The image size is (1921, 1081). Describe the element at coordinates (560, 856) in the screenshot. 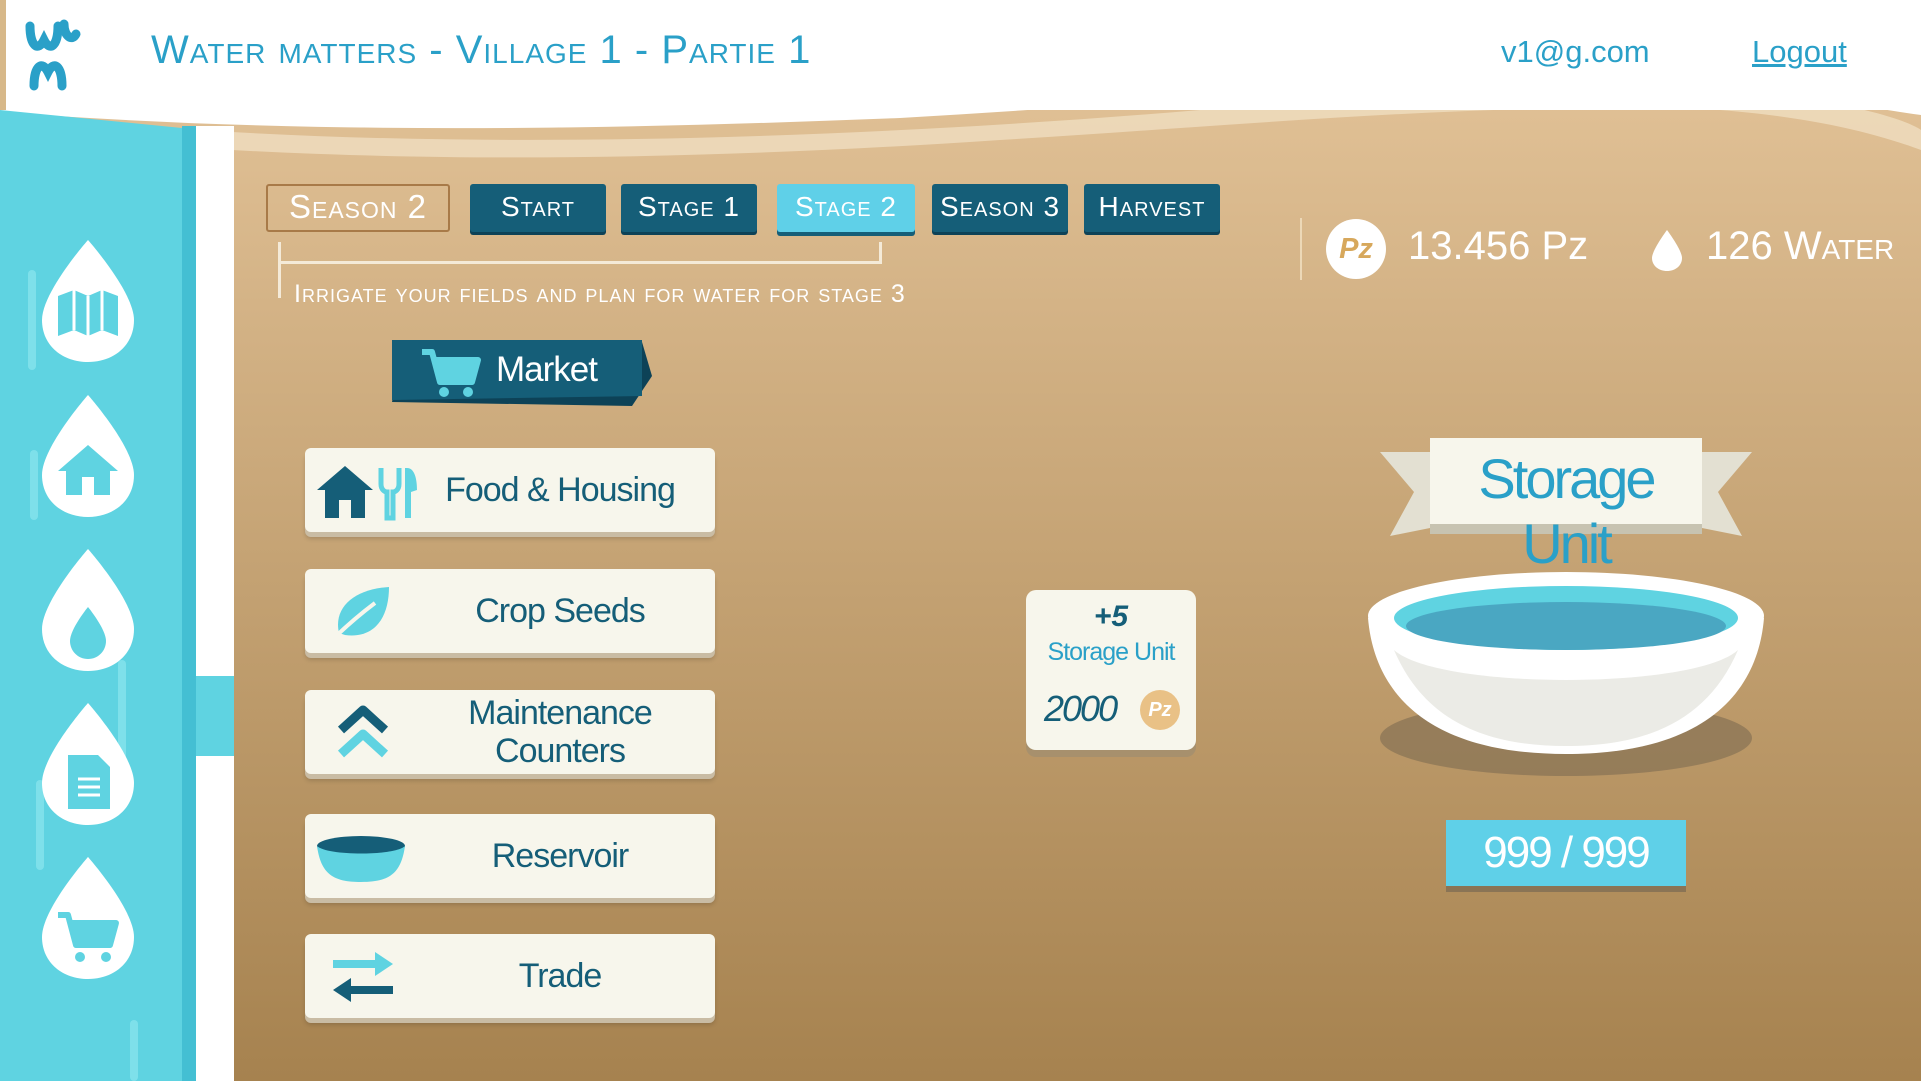

I see `category-label: Reservoir` at that location.